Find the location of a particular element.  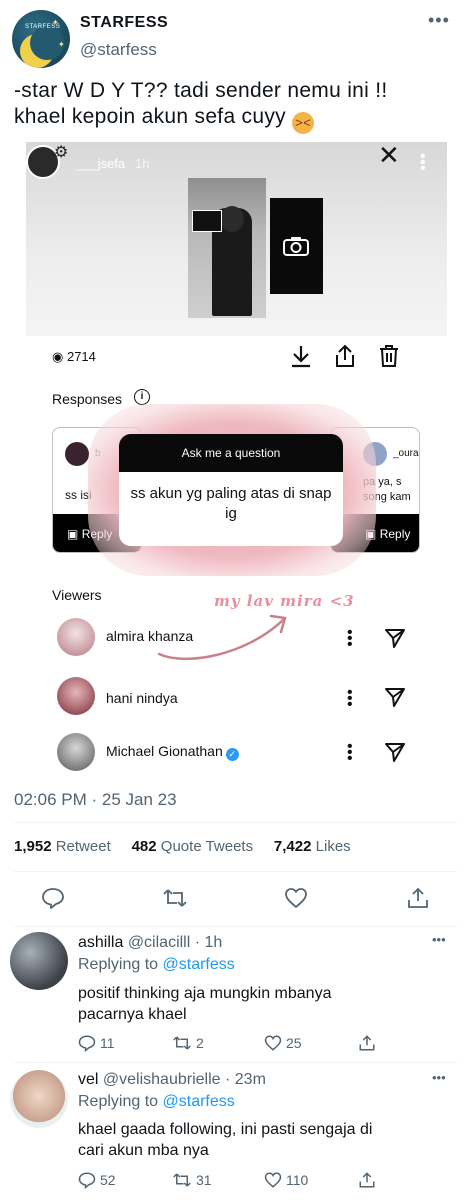

tweet-text-line: khael kepoin akun sefa cuyy is located at coordinates (150, 116).